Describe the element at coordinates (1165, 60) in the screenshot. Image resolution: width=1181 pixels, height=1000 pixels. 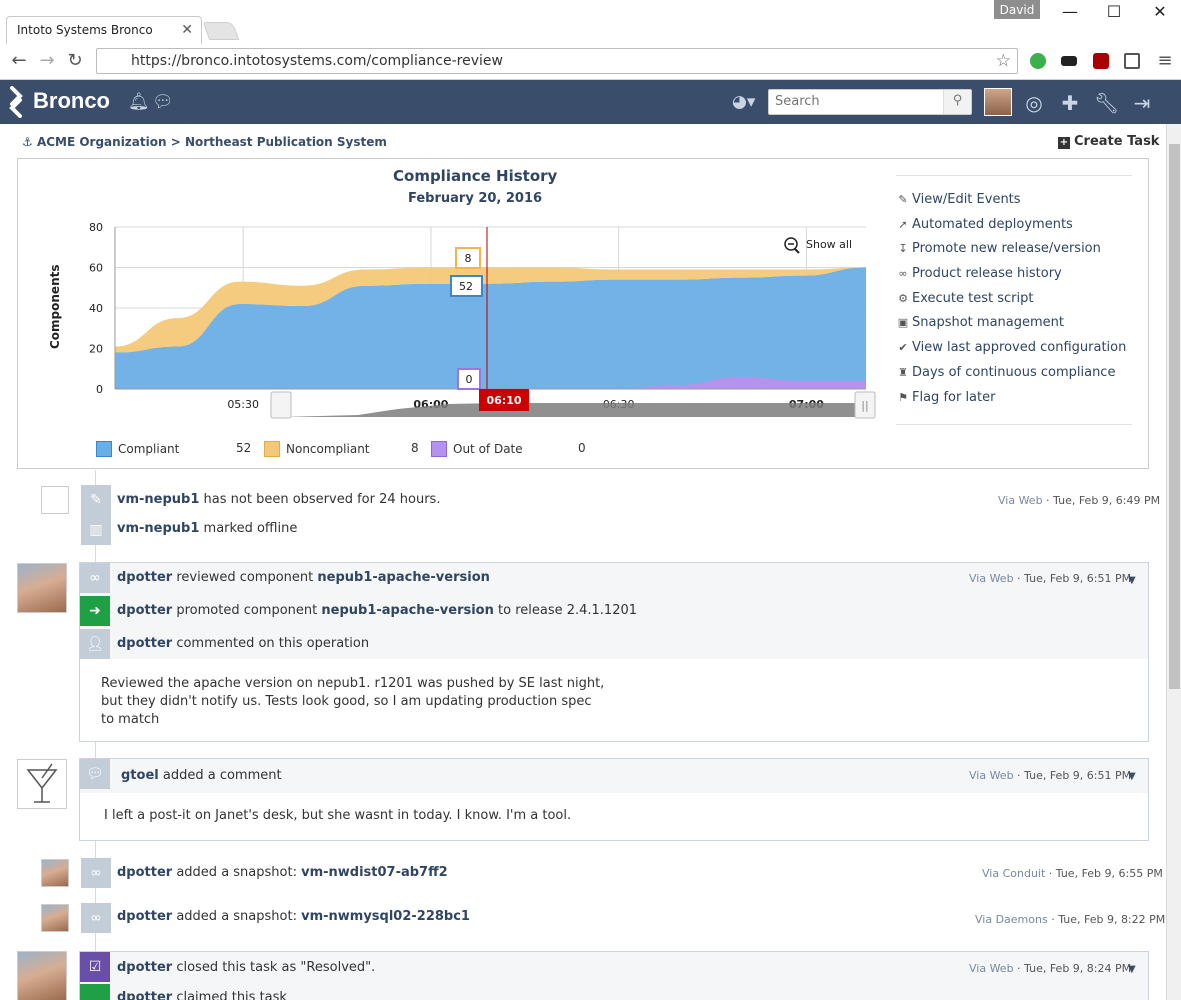
I see `menu-icon: ≡` at that location.